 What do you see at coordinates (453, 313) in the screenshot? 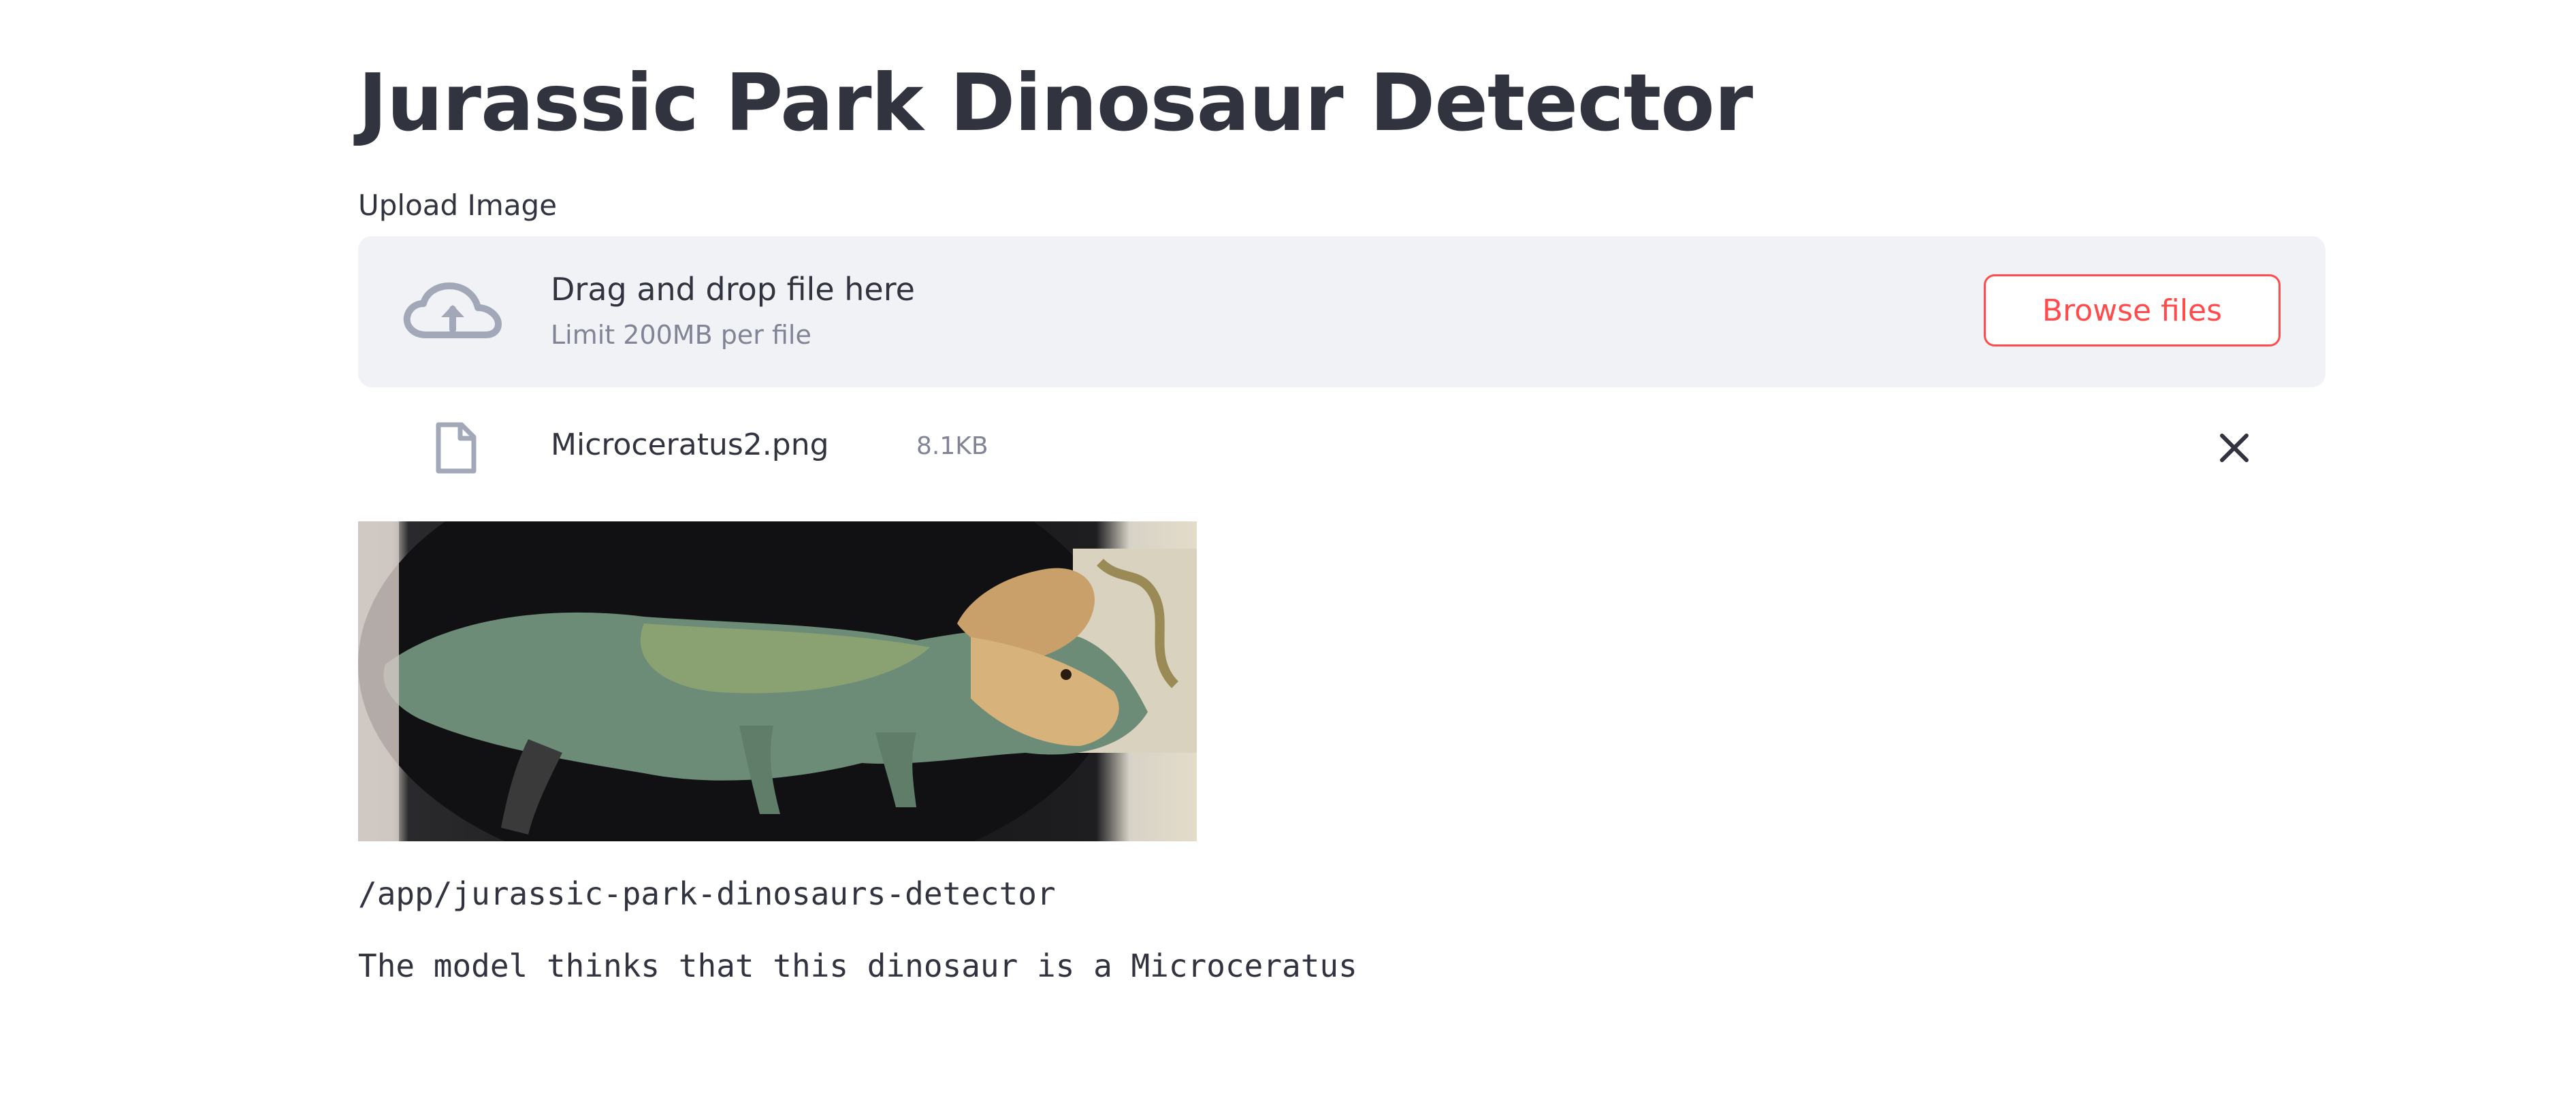
I see `cloud-upload-icon` at bounding box center [453, 313].